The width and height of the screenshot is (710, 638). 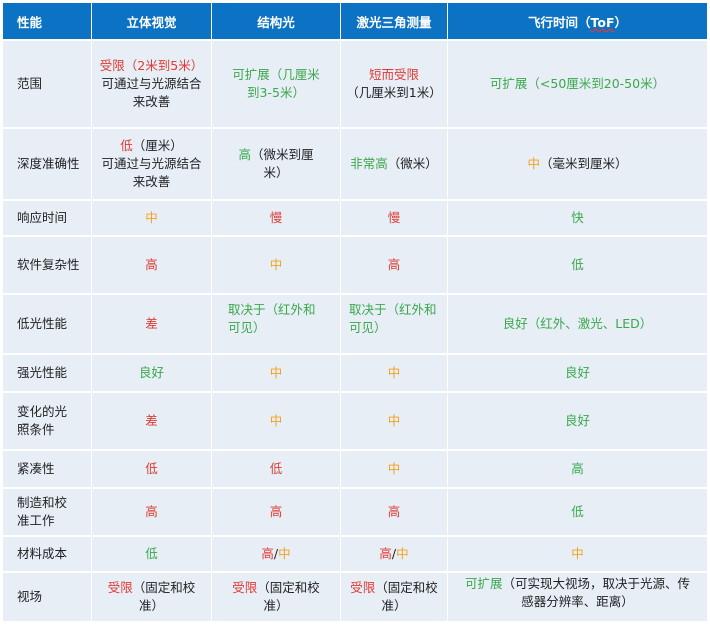 What do you see at coordinates (355, 218) in the screenshot?
I see `table-row: 响应时间 中 慢 慢 快` at bounding box center [355, 218].